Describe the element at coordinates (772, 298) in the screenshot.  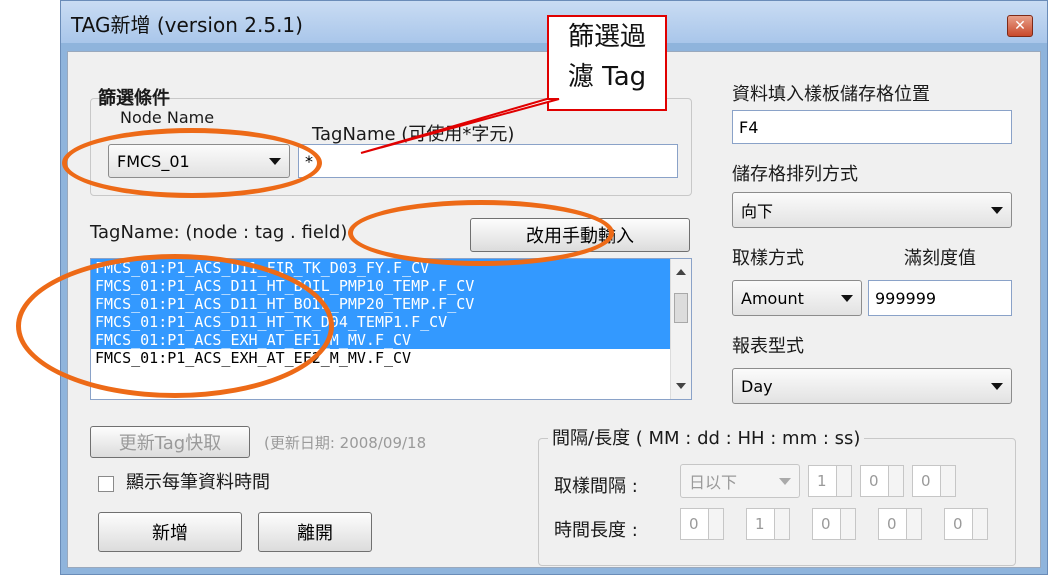
I see `sample-method-value: Amount` at that location.